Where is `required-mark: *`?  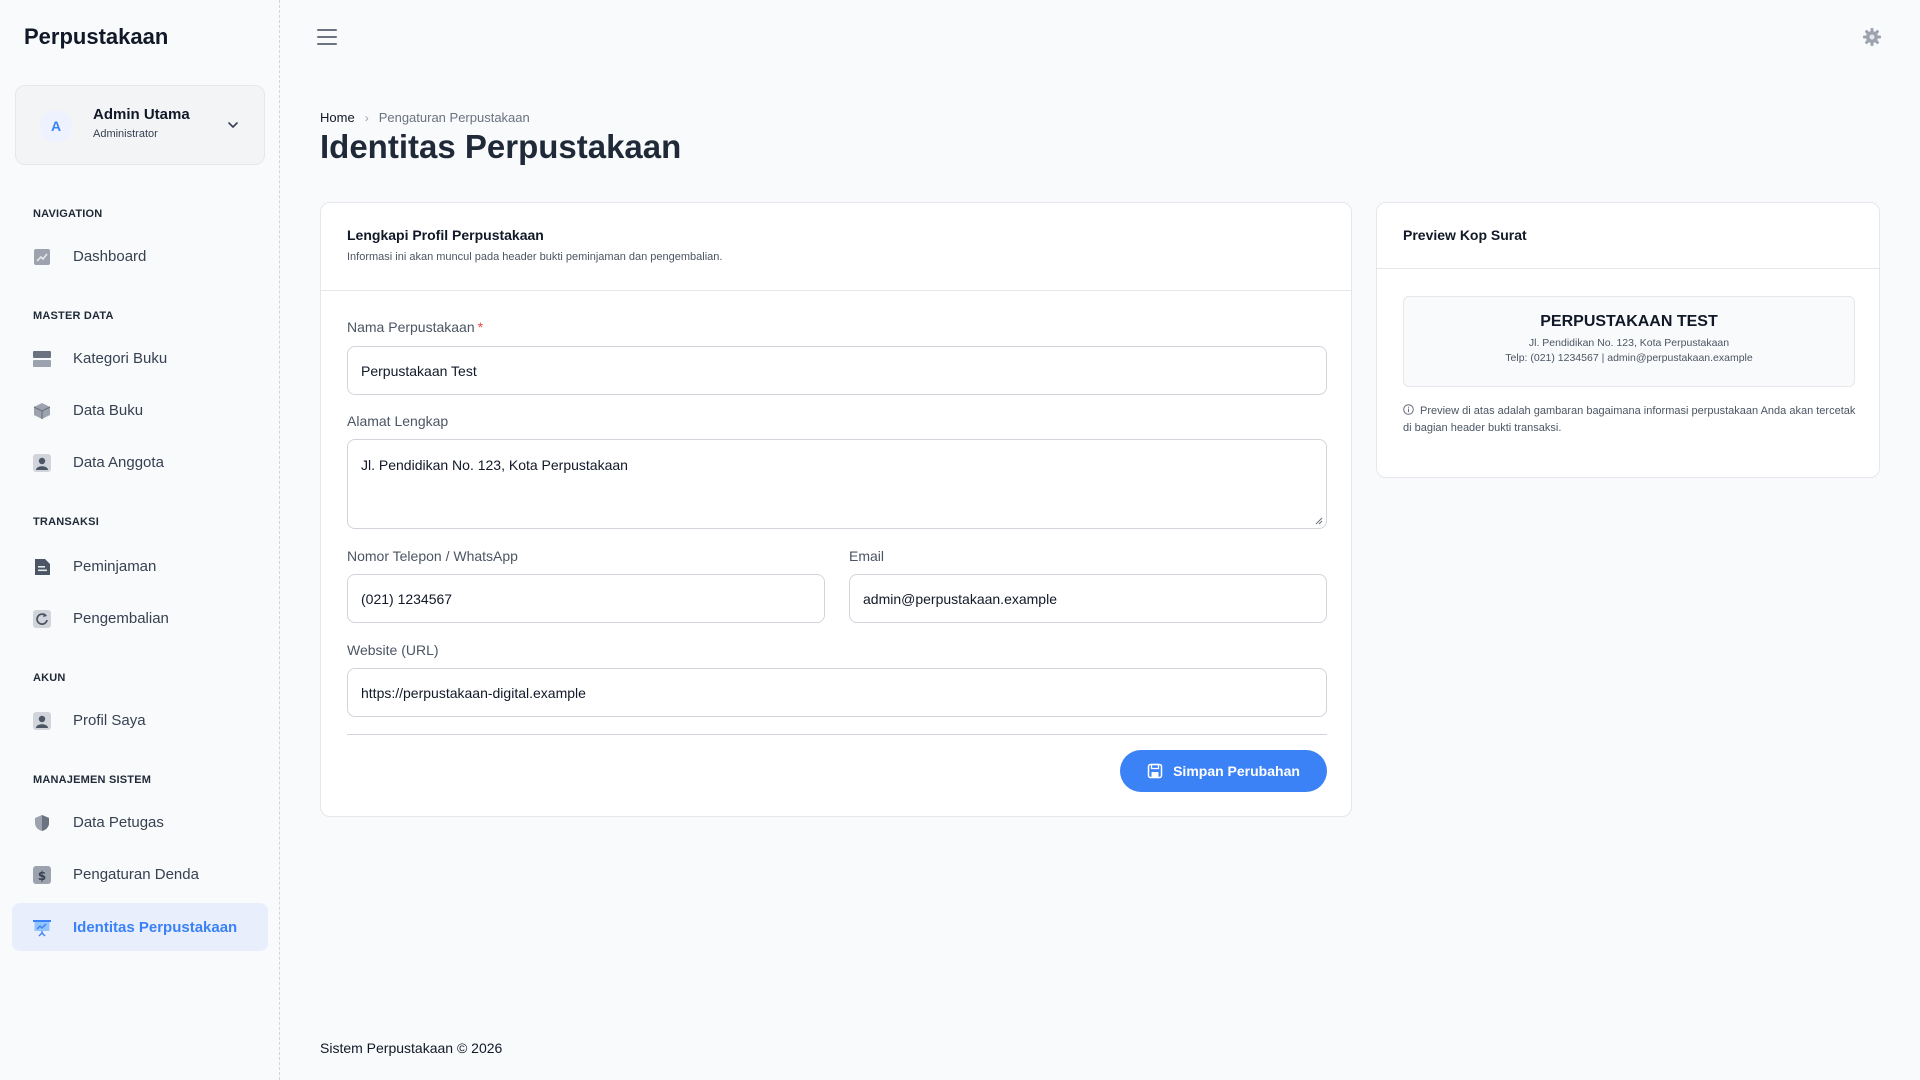
required-mark: * is located at coordinates (480, 327).